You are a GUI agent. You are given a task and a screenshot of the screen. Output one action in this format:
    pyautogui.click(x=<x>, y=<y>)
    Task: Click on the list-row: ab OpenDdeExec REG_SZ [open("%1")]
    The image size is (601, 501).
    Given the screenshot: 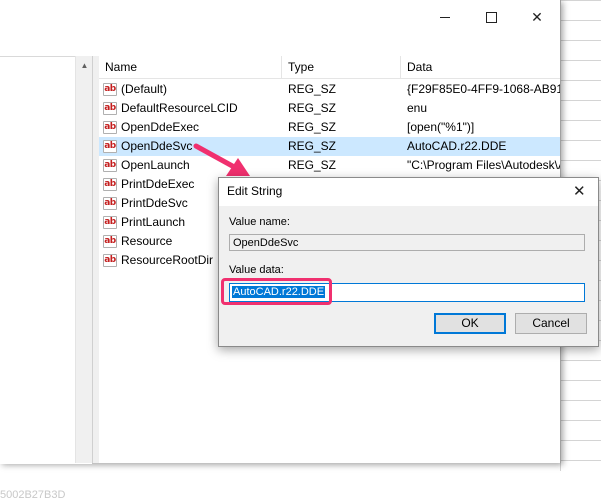 What is the action you would take?
    pyautogui.click(x=329, y=127)
    